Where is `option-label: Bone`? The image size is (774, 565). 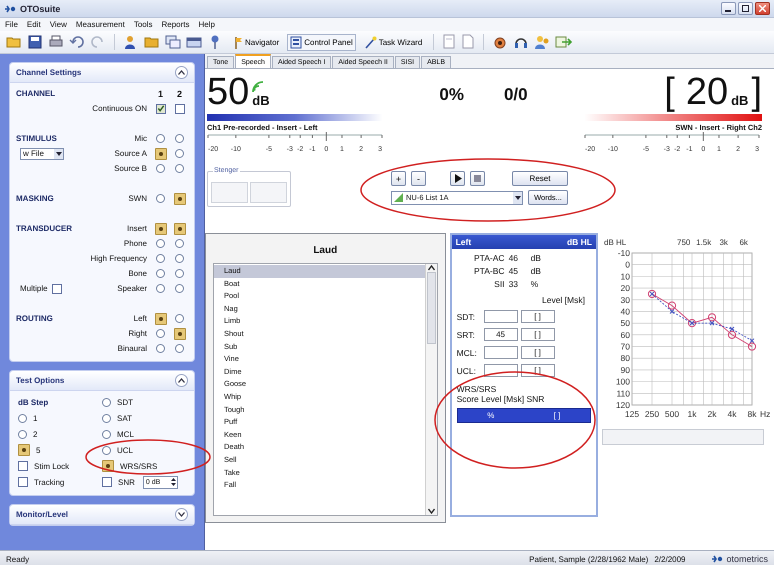 option-label: Bone is located at coordinates (137, 273).